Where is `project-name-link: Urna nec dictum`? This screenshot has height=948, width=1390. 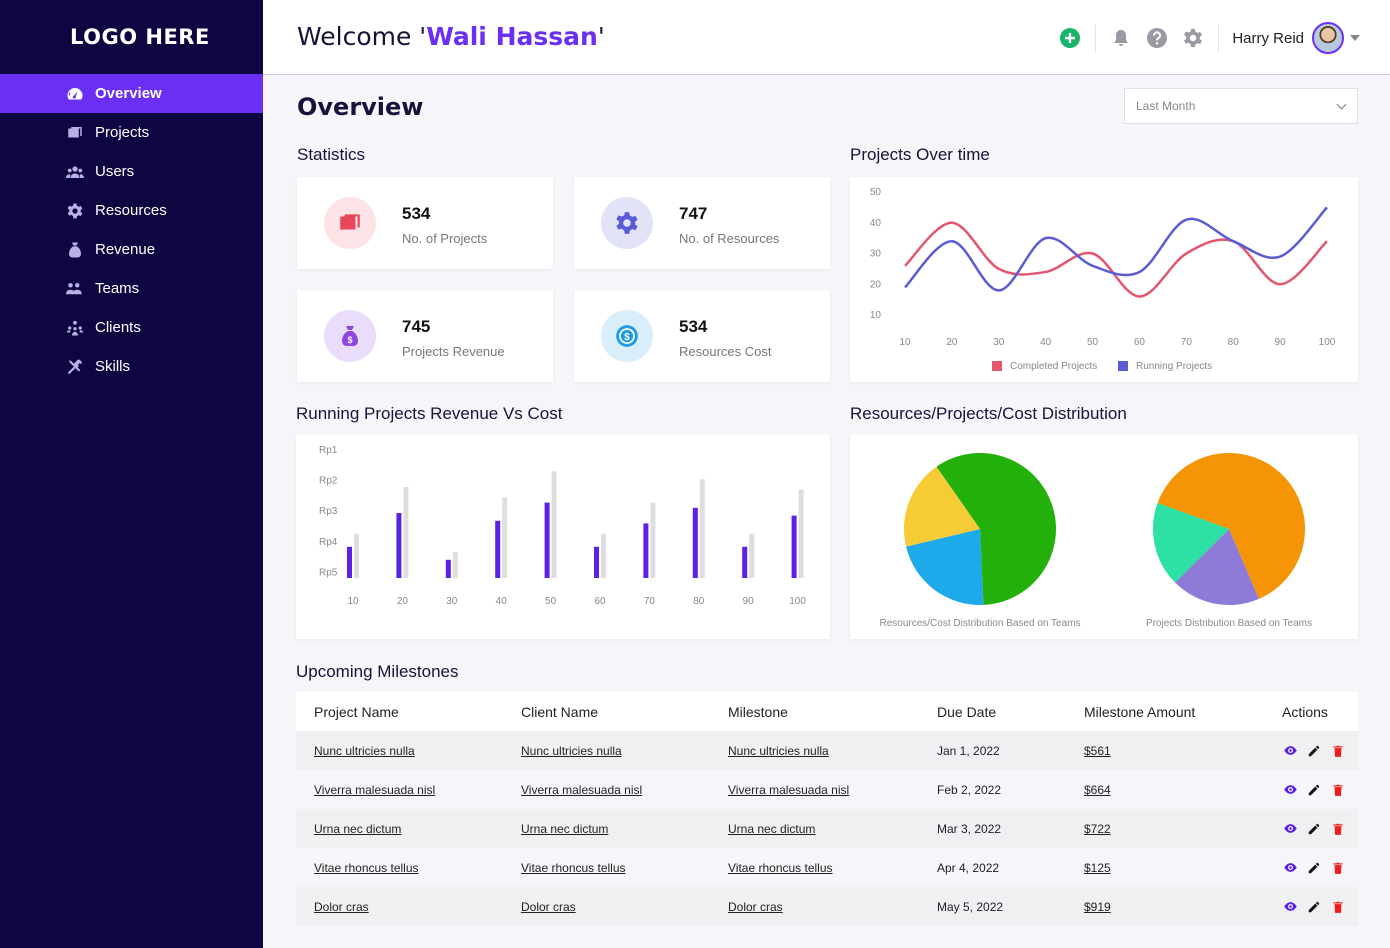
project-name-link: Urna nec dictum is located at coordinates (357, 829).